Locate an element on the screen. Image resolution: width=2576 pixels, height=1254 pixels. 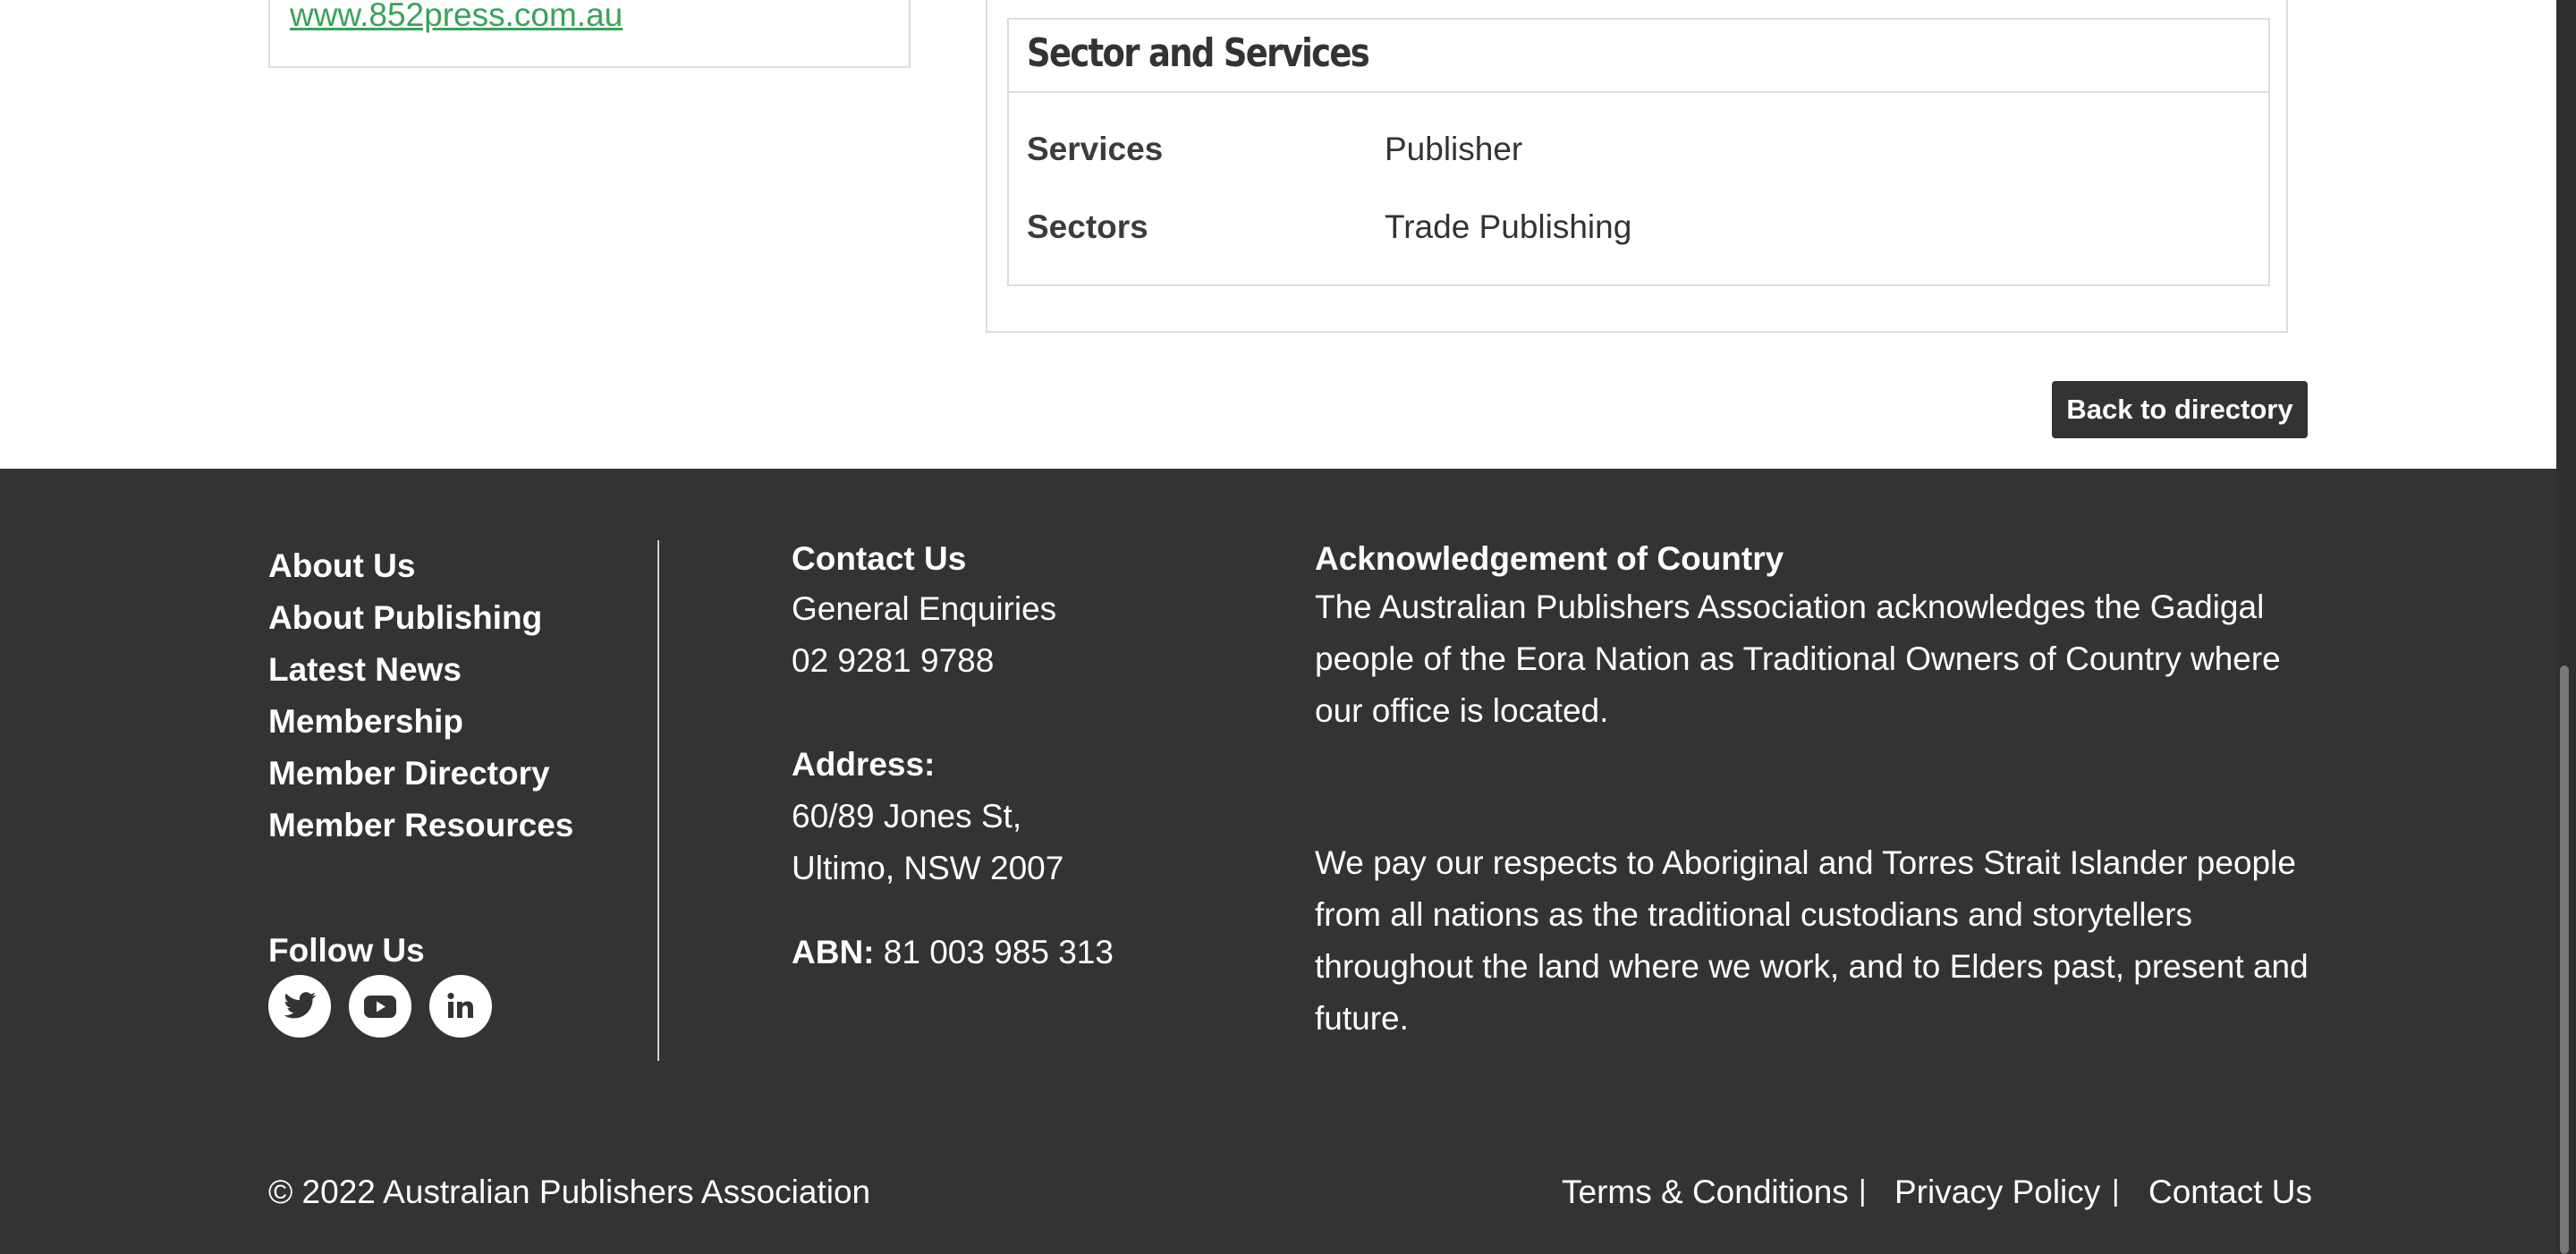
follow-us-label: Follow Us is located at coordinates (346, 950).